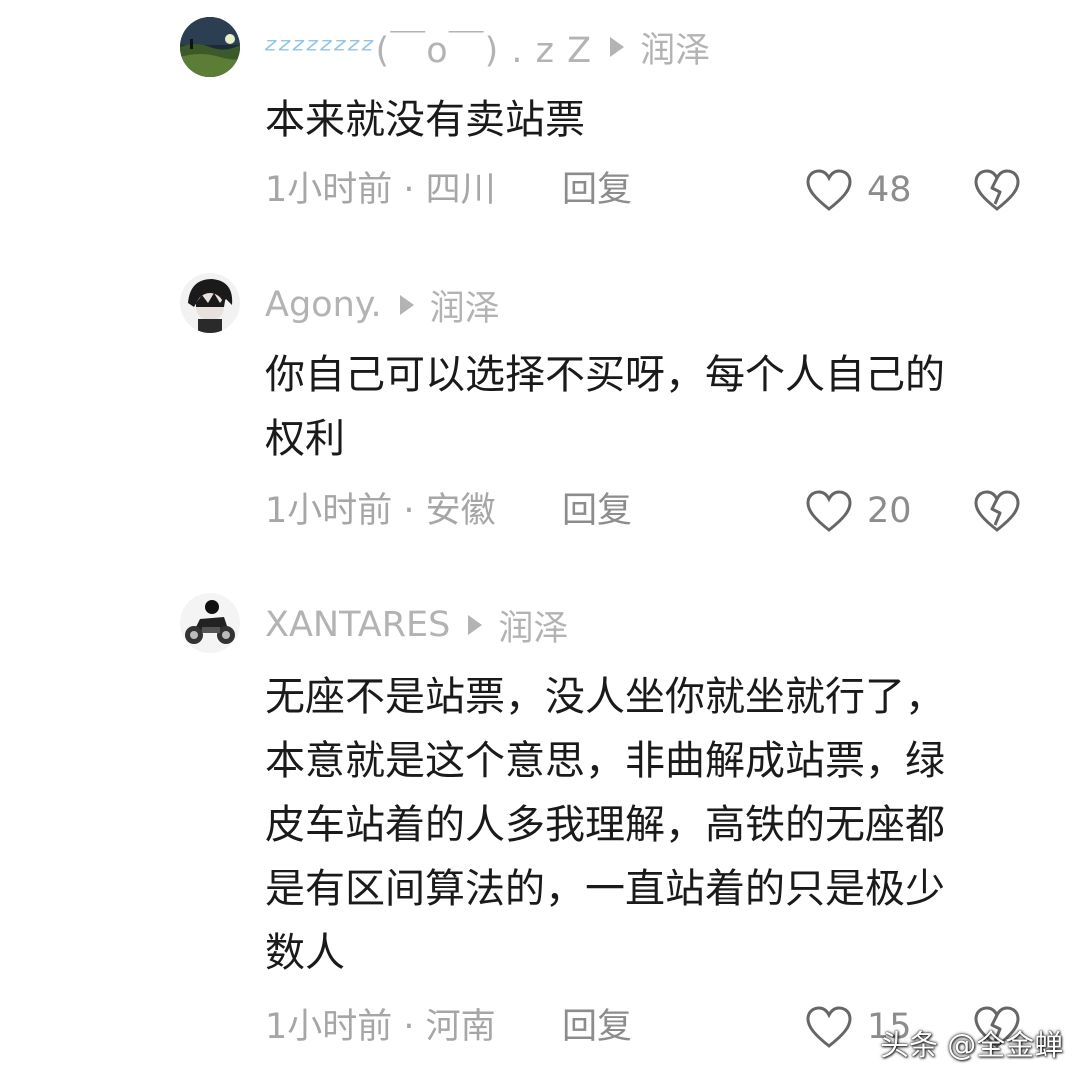 The height and width of the screenshot is (1082, 1080). I want to click on motorcycle-rider-avatar-icon, so click(210, 623).